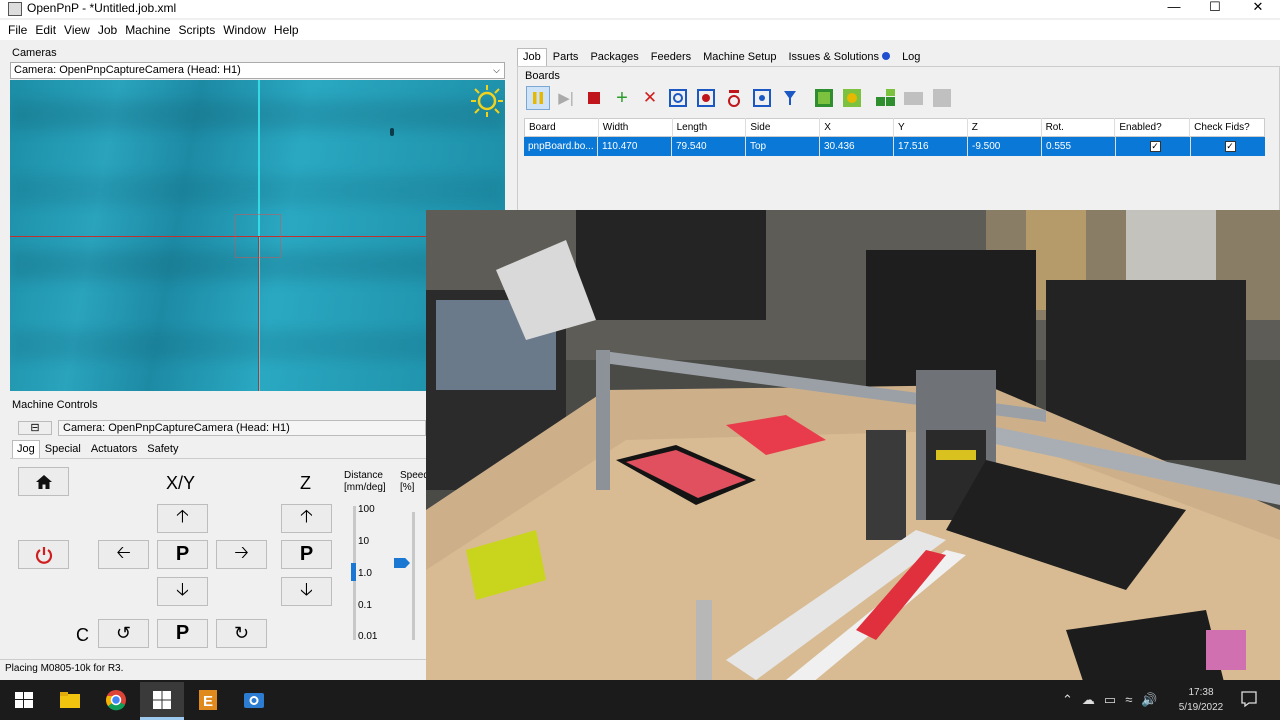  What do you see at coordinates (710, 127) in the screenshot?
I see `column-header: Length` at bounding box center [710, 127].